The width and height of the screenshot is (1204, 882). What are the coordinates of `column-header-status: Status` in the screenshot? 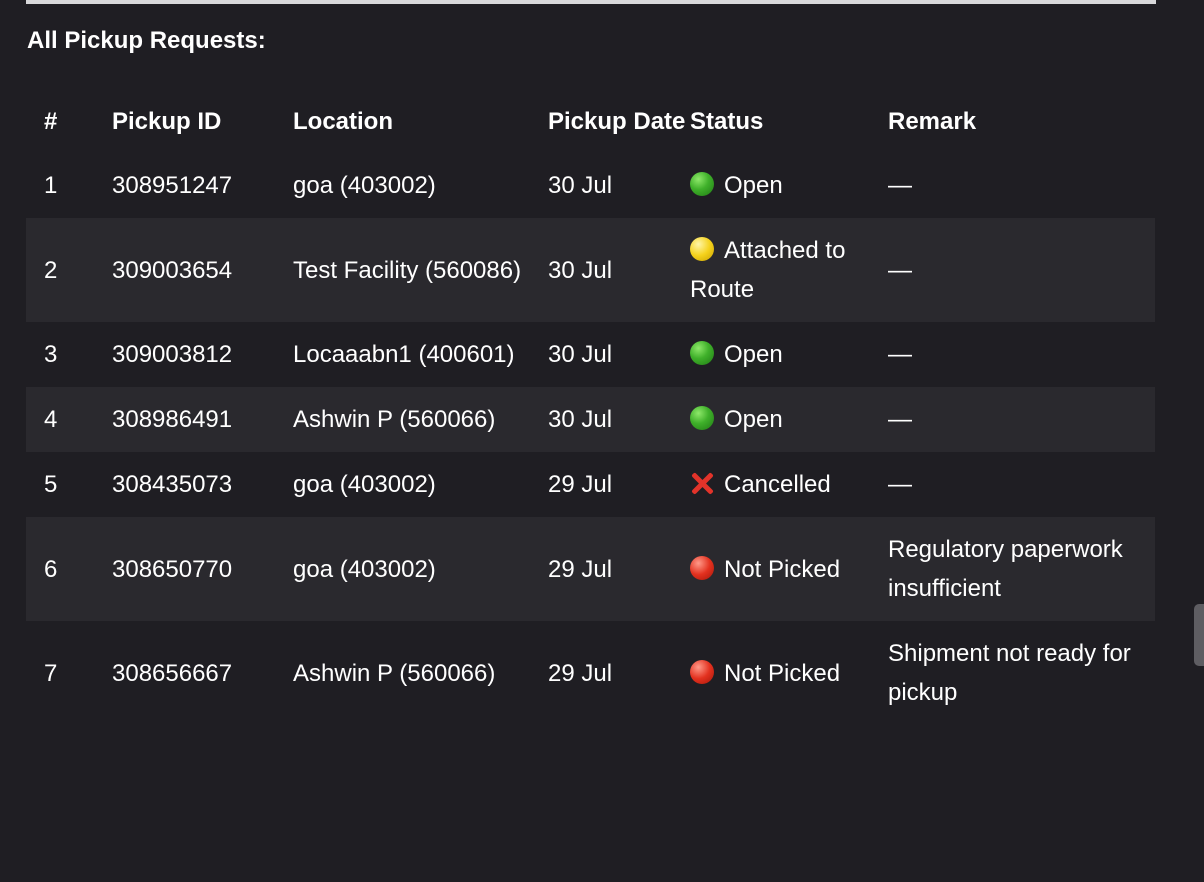 It's located at (727, 121).